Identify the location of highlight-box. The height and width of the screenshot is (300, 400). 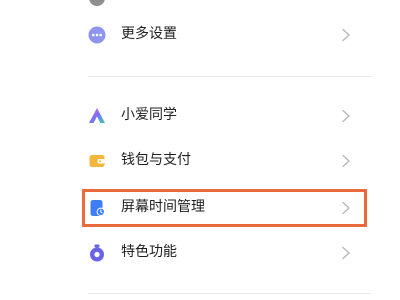
(224, 208).